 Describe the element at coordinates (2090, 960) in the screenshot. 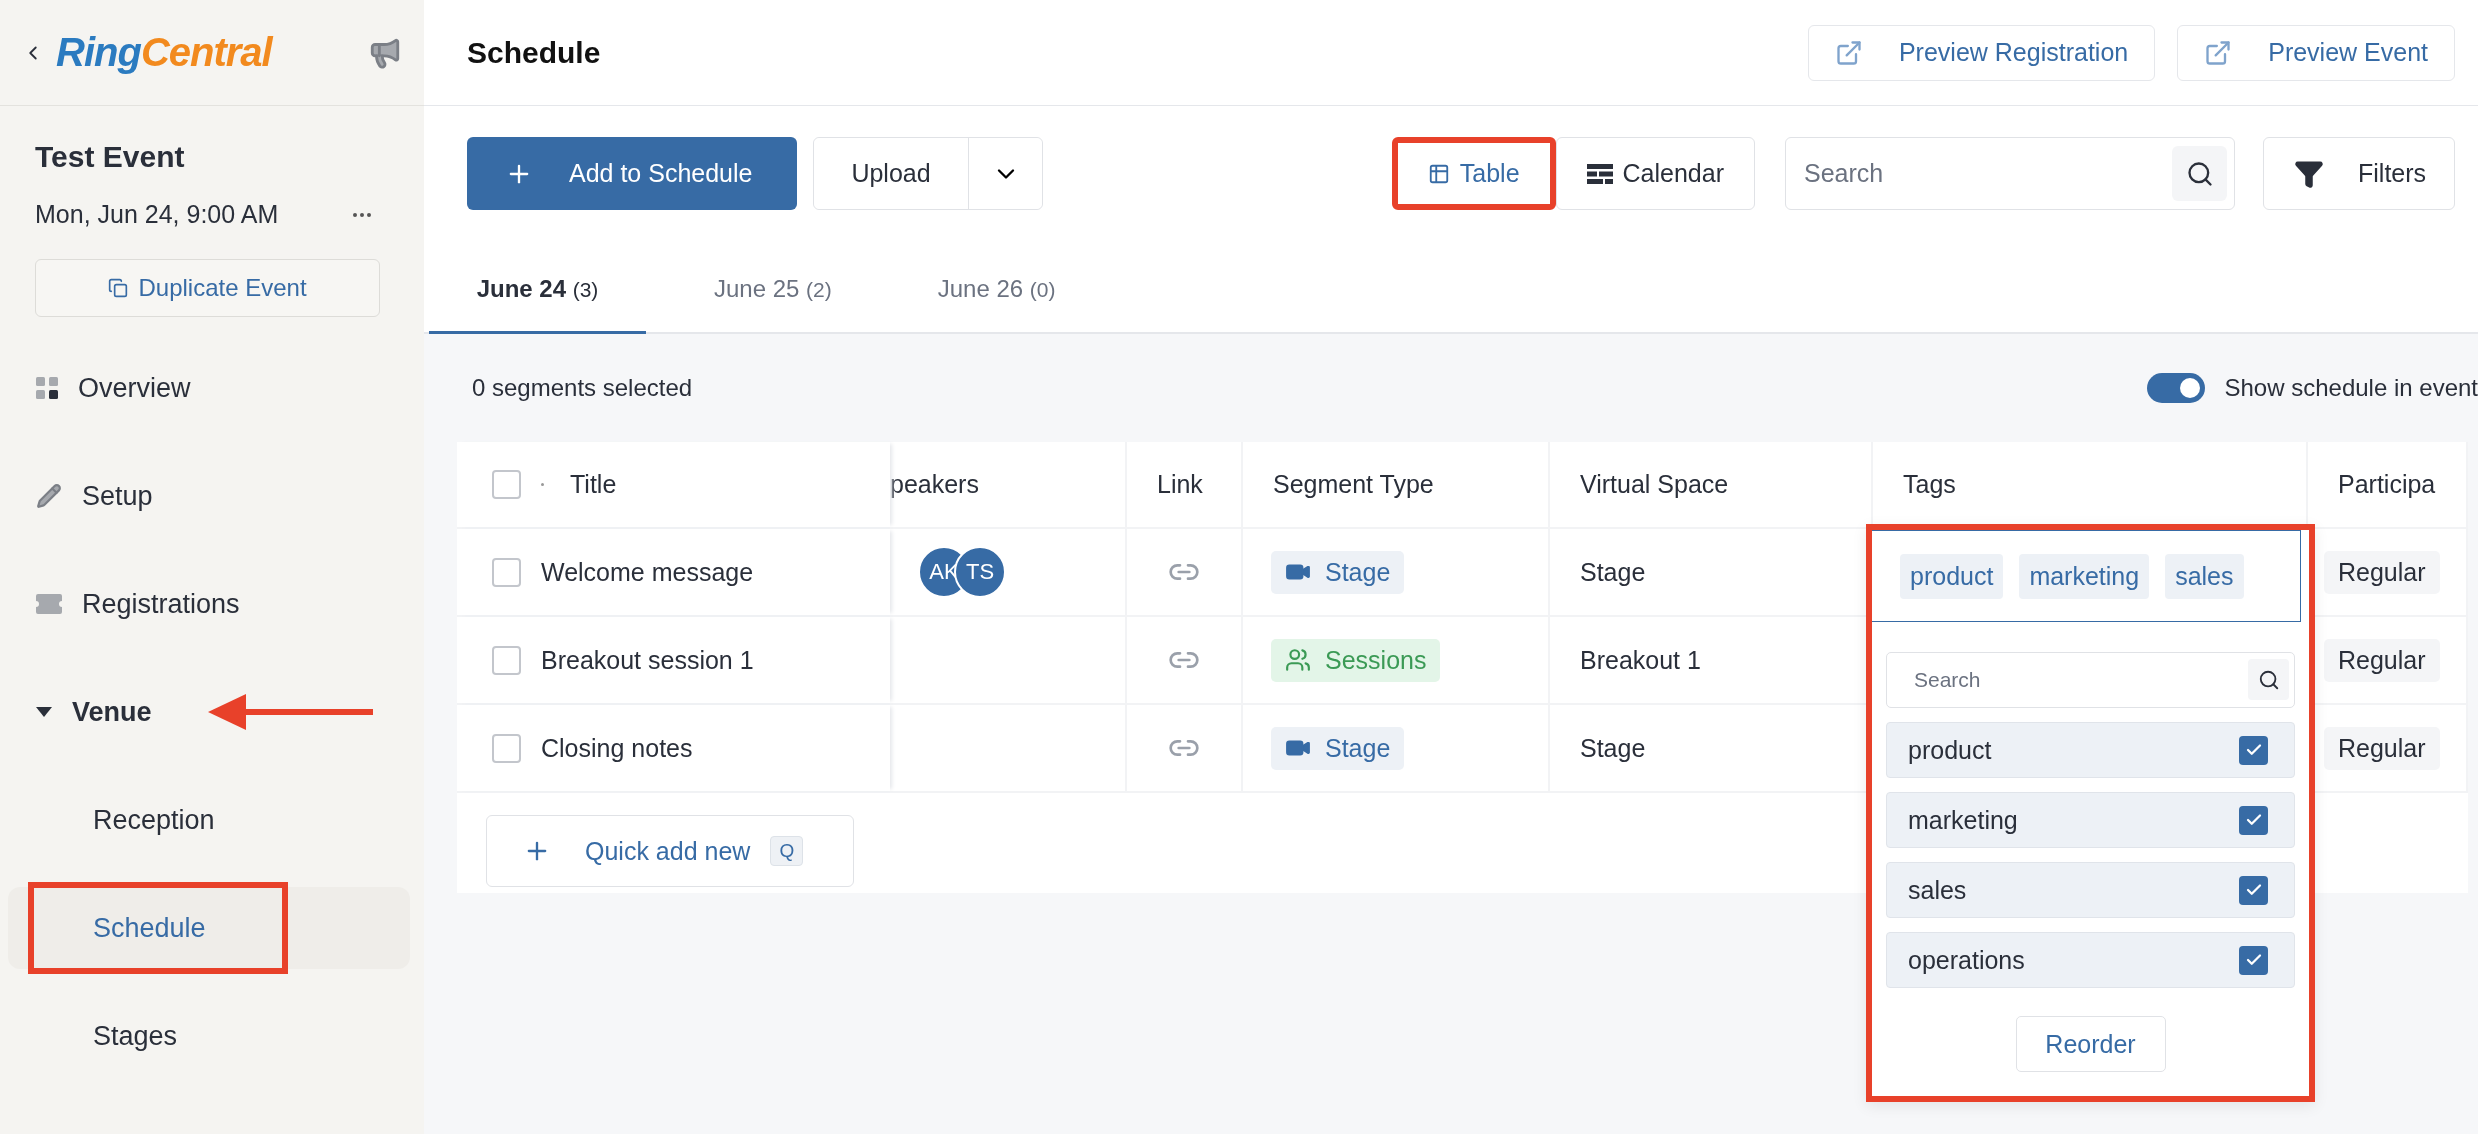

I see `tag-option: operations` at that location.